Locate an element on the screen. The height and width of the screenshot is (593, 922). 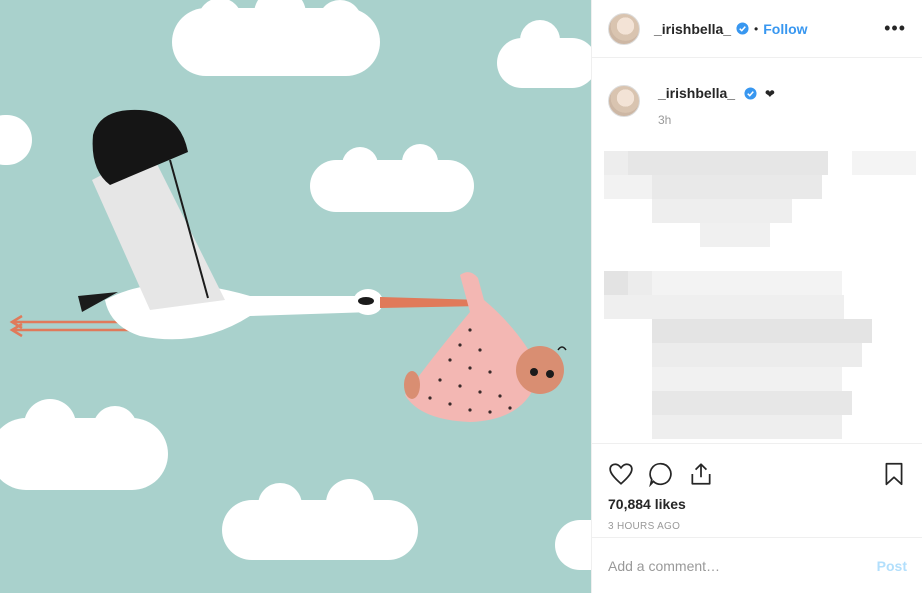
post-comment-button: Post is located at coordinates (892, 566).